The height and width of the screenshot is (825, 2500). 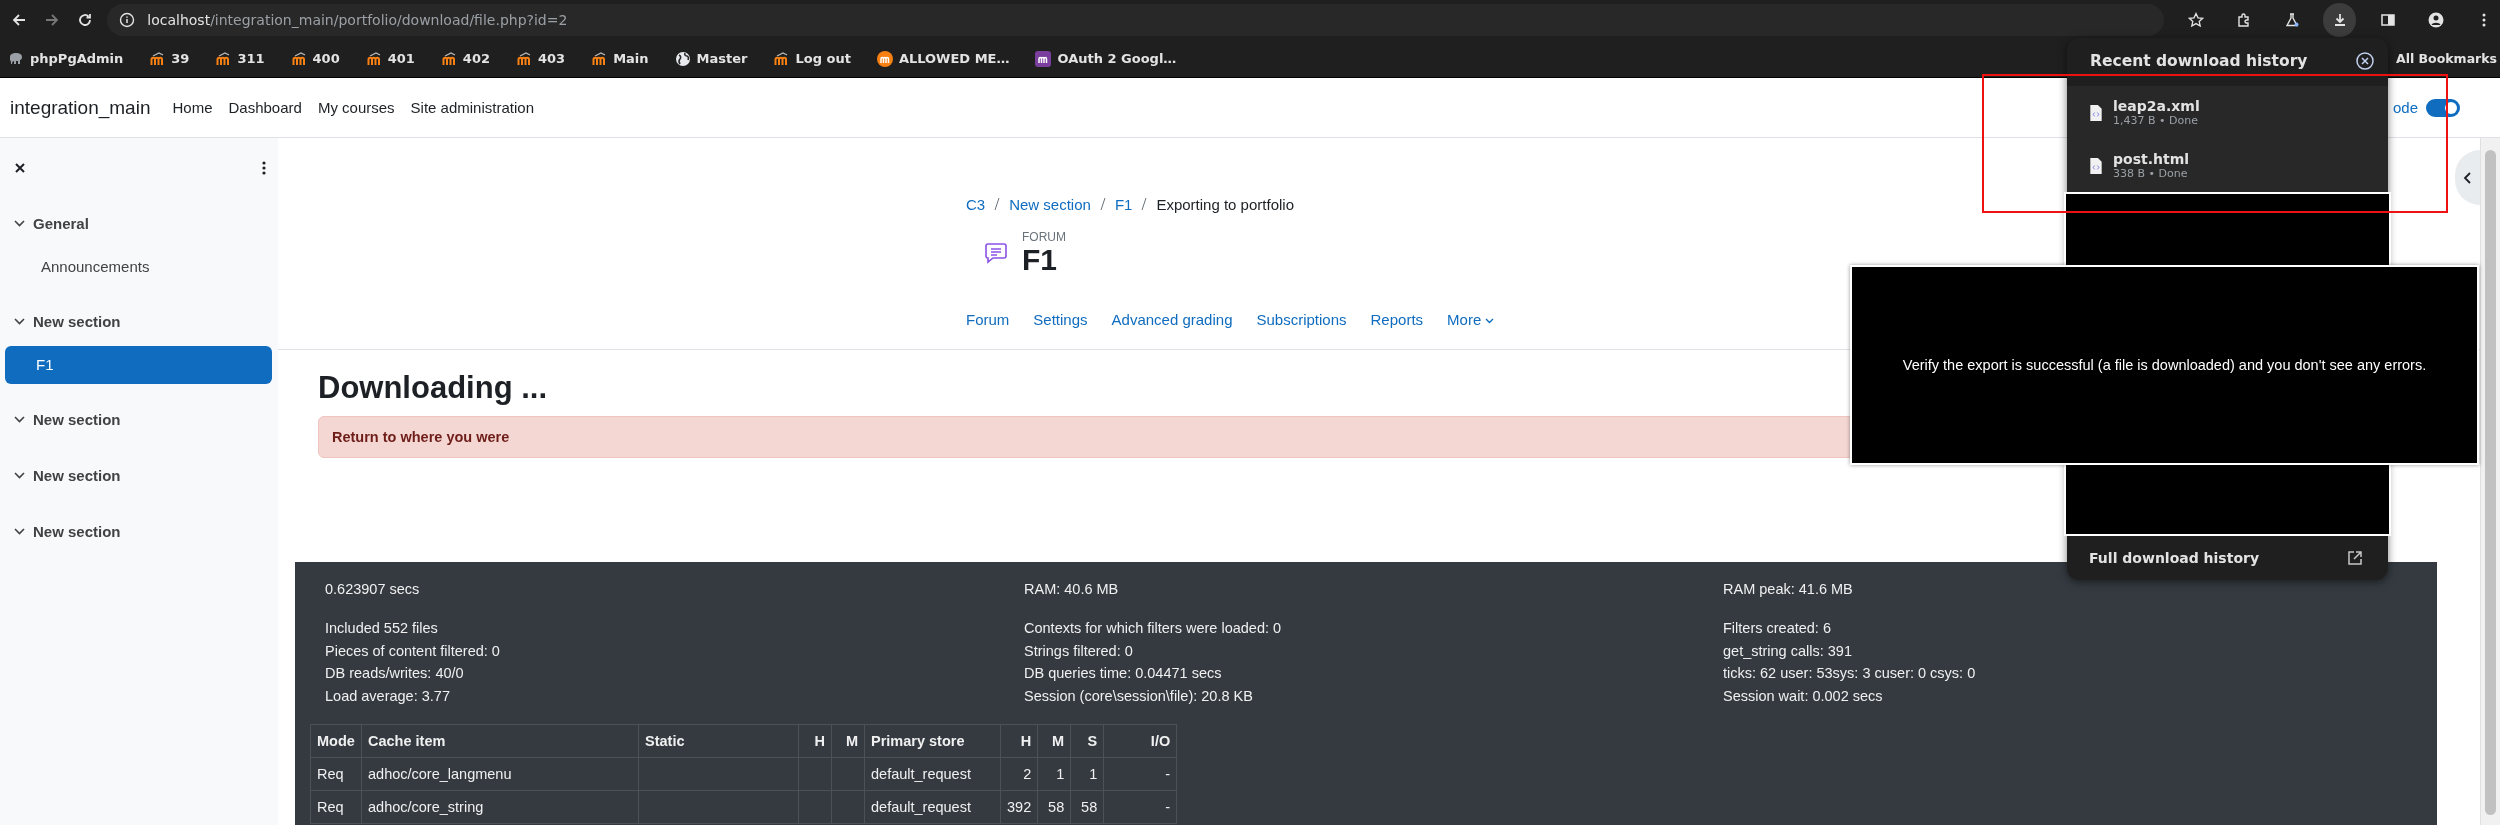 I want to click on address-bar: localhost/integration_main/portfolio/download/file.php?id=2, so click(x=1136, y=20).